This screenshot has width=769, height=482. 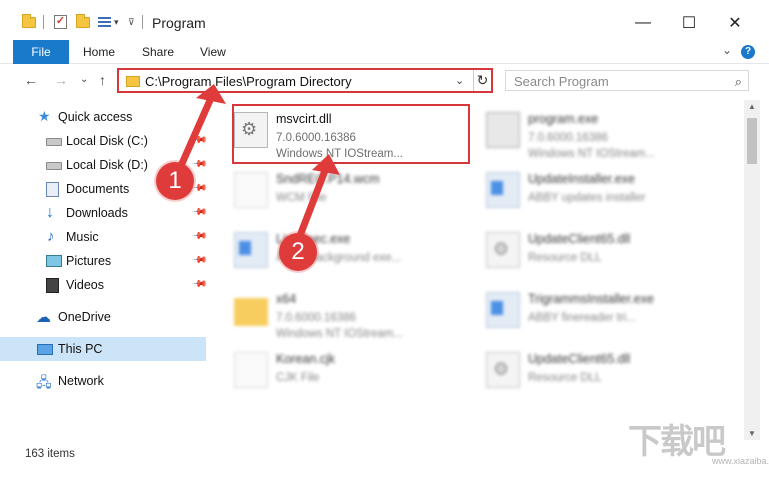 I want to click on recent-locations-button: ⌄, so click(x=84, y=79).